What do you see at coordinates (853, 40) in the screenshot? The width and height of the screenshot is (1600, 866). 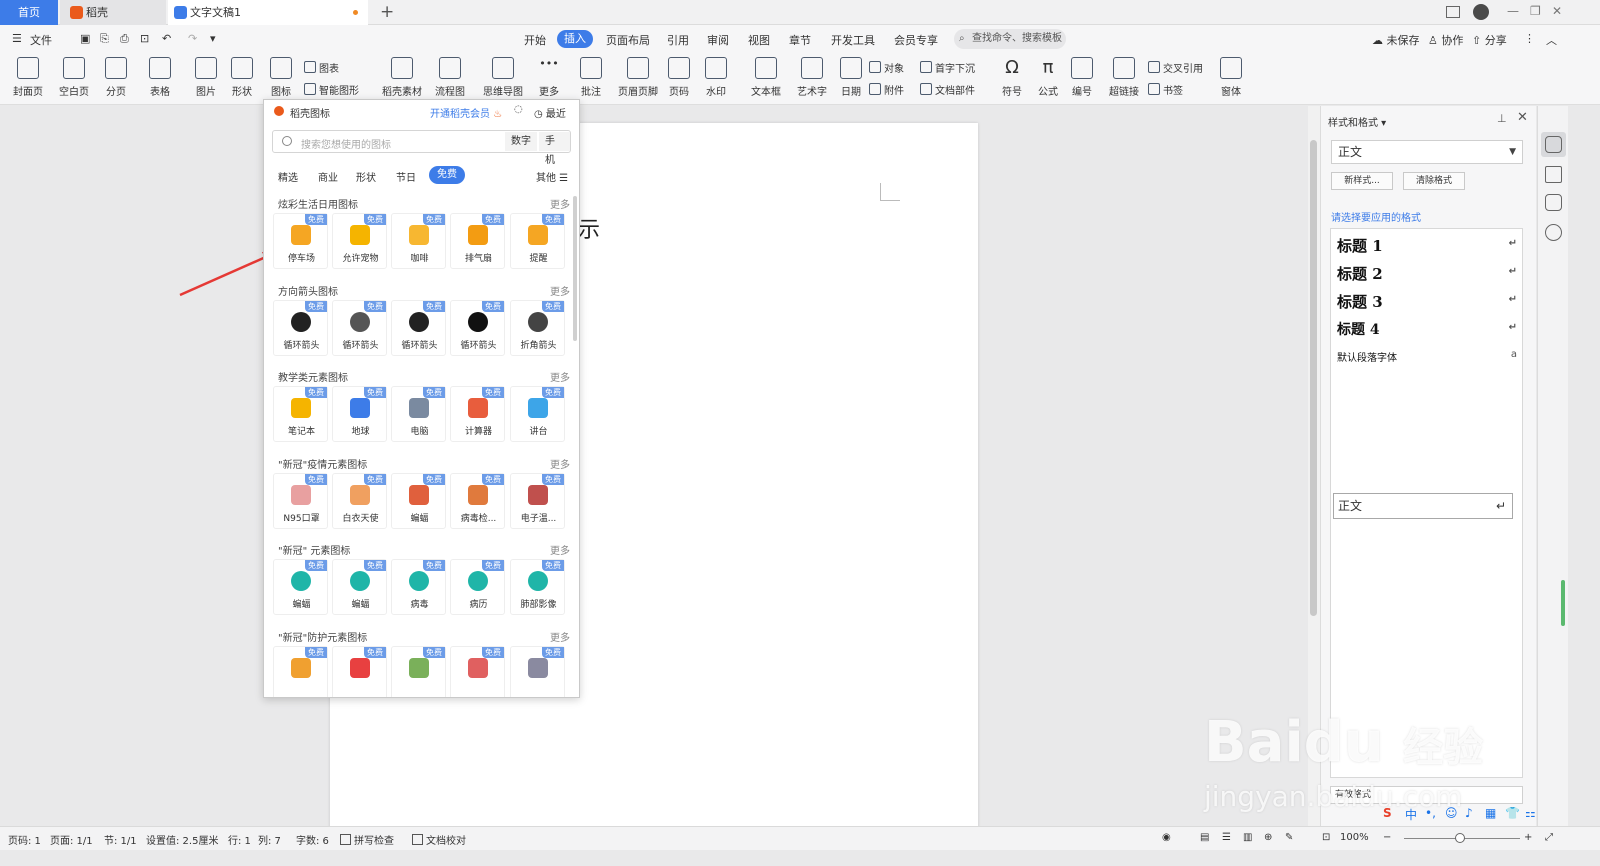 I see `menu-dev-tools: 开发工具` at bounding box center [853, 40].